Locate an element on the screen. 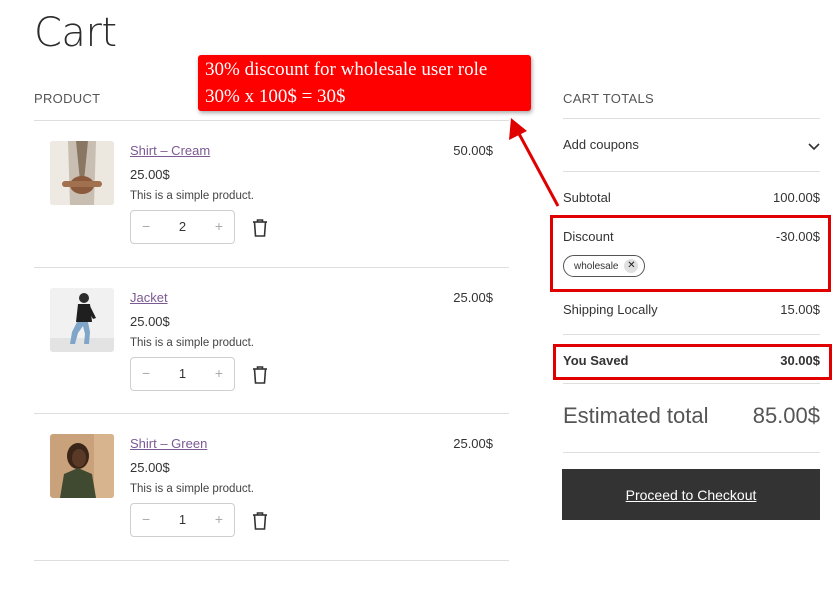  proceed-to-checkout-button: Proceed to Checkout is located at coordinates (691, 494).